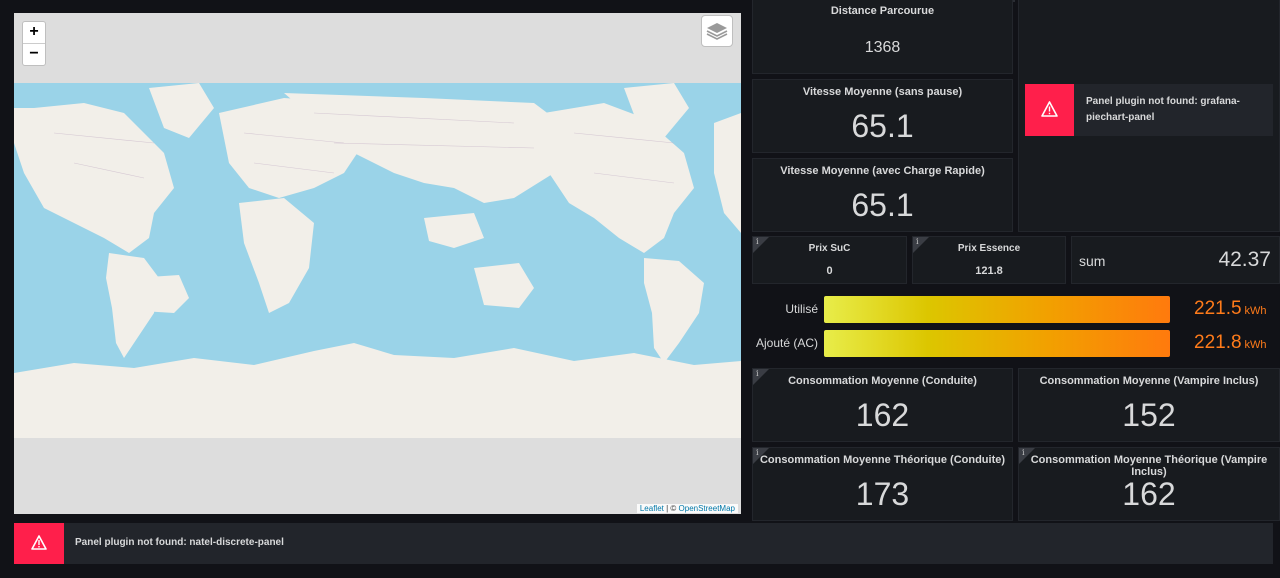 This screenshot has width=1280, height=578. Describe the element at coordinates (707, 508) in the screenshot. I see `osm-link: OpenStreetMap` at that location.